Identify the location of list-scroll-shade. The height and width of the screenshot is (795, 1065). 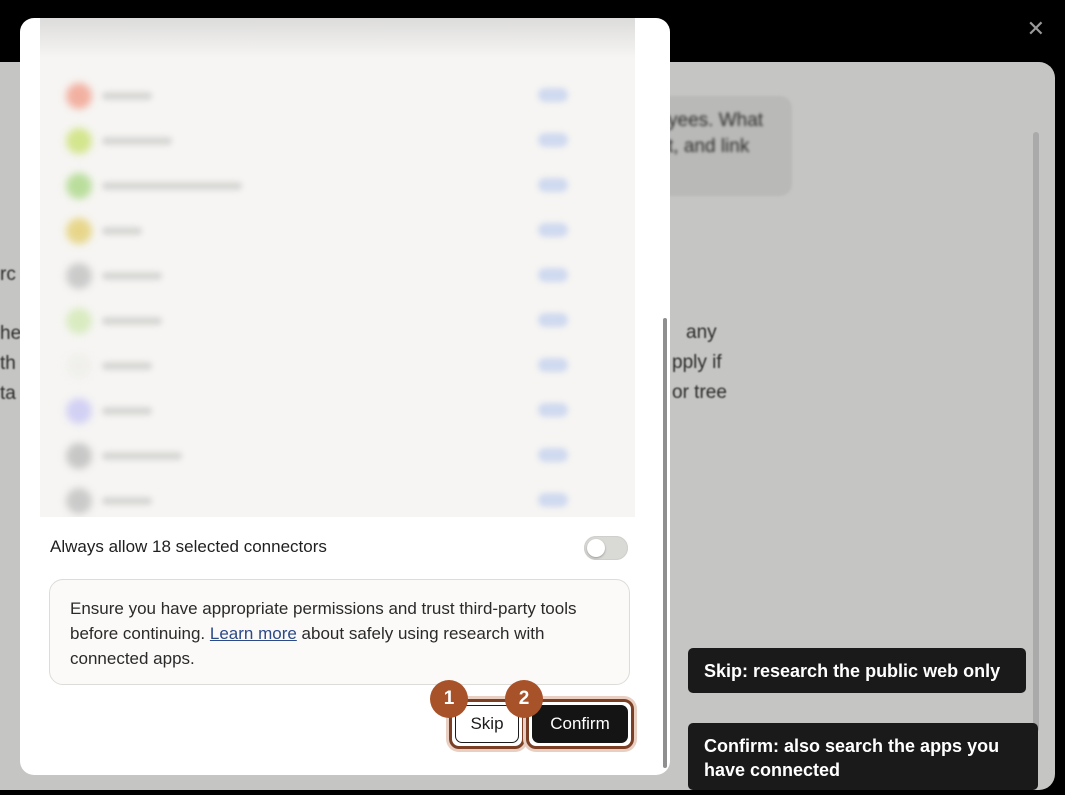
(337, 38).